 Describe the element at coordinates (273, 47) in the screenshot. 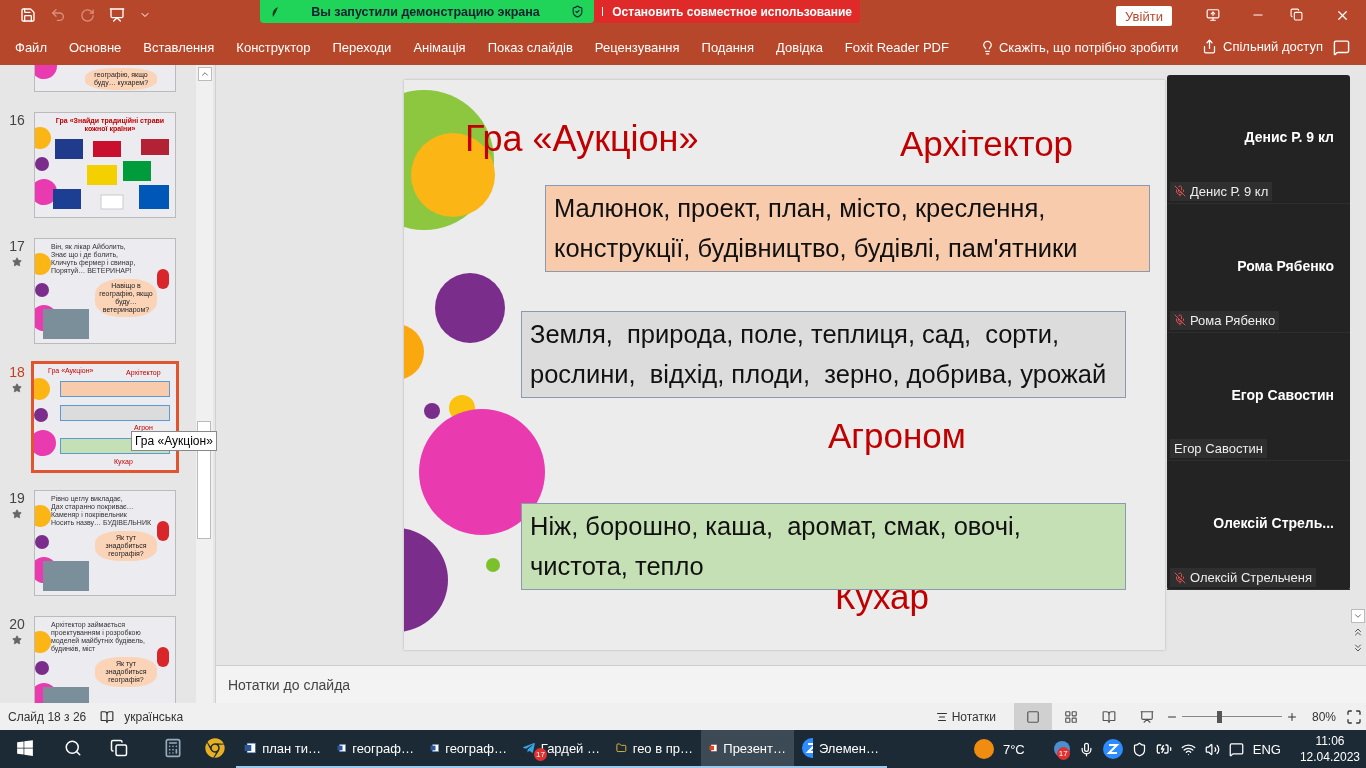

I see `ribbon-tab: Конструктор` at that location.